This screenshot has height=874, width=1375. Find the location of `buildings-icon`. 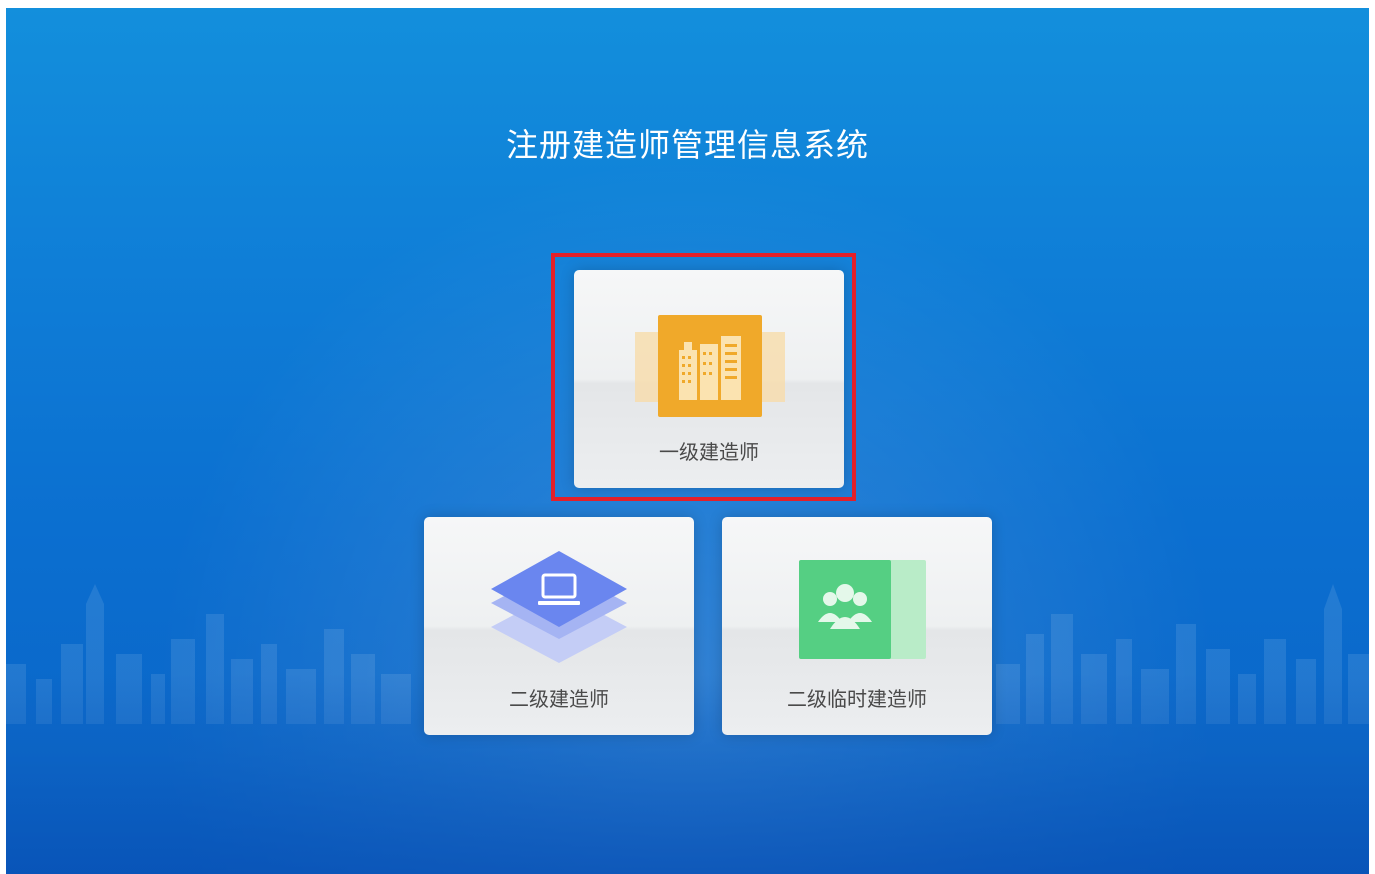

buildings-icon is located at coordinates (710, 366).